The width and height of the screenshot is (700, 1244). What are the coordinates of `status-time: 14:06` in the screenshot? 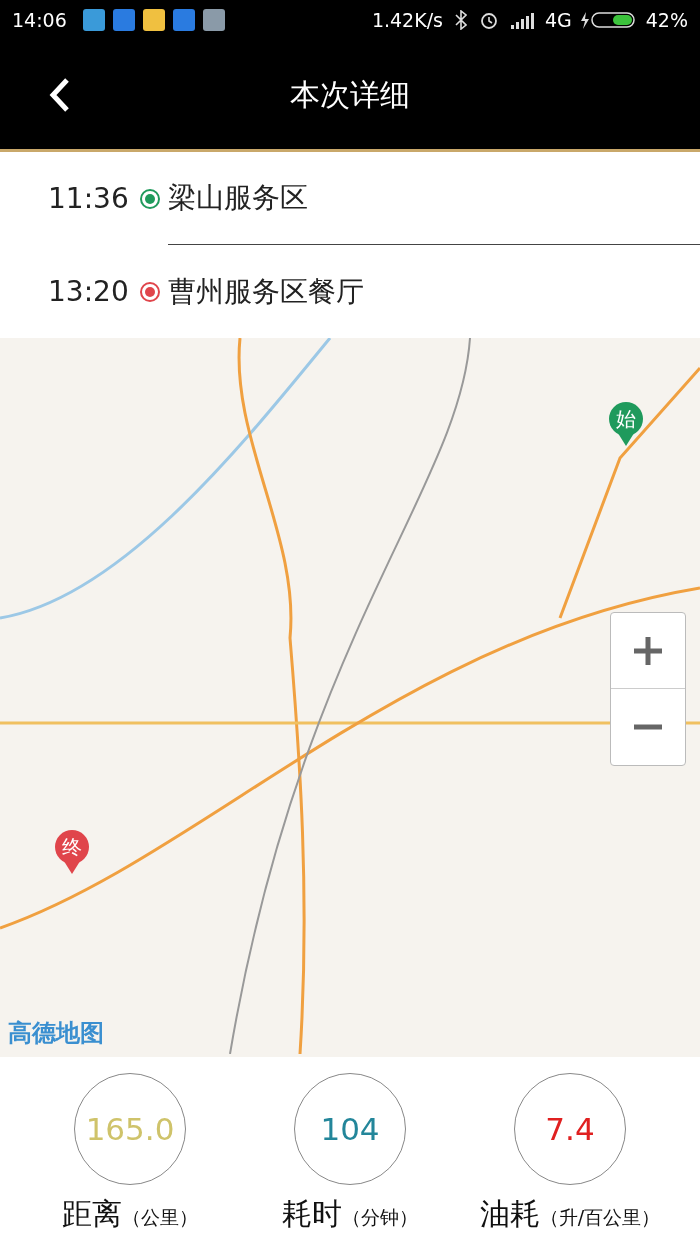 It's located at (39, 20).